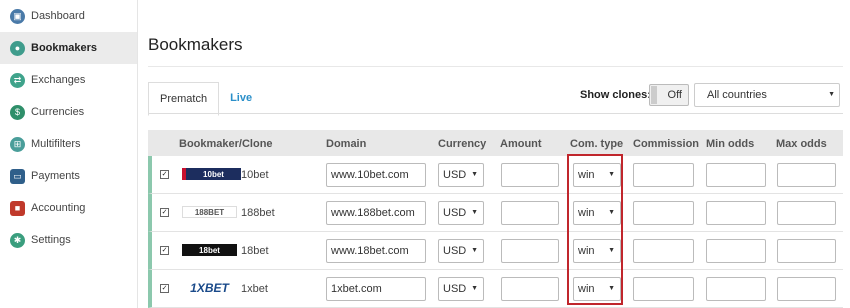 The image size is (850, 308). Describe the element at coordinates (254, 289) in the screenshot. I see `bookmaker-name: 1xbet` at that location.